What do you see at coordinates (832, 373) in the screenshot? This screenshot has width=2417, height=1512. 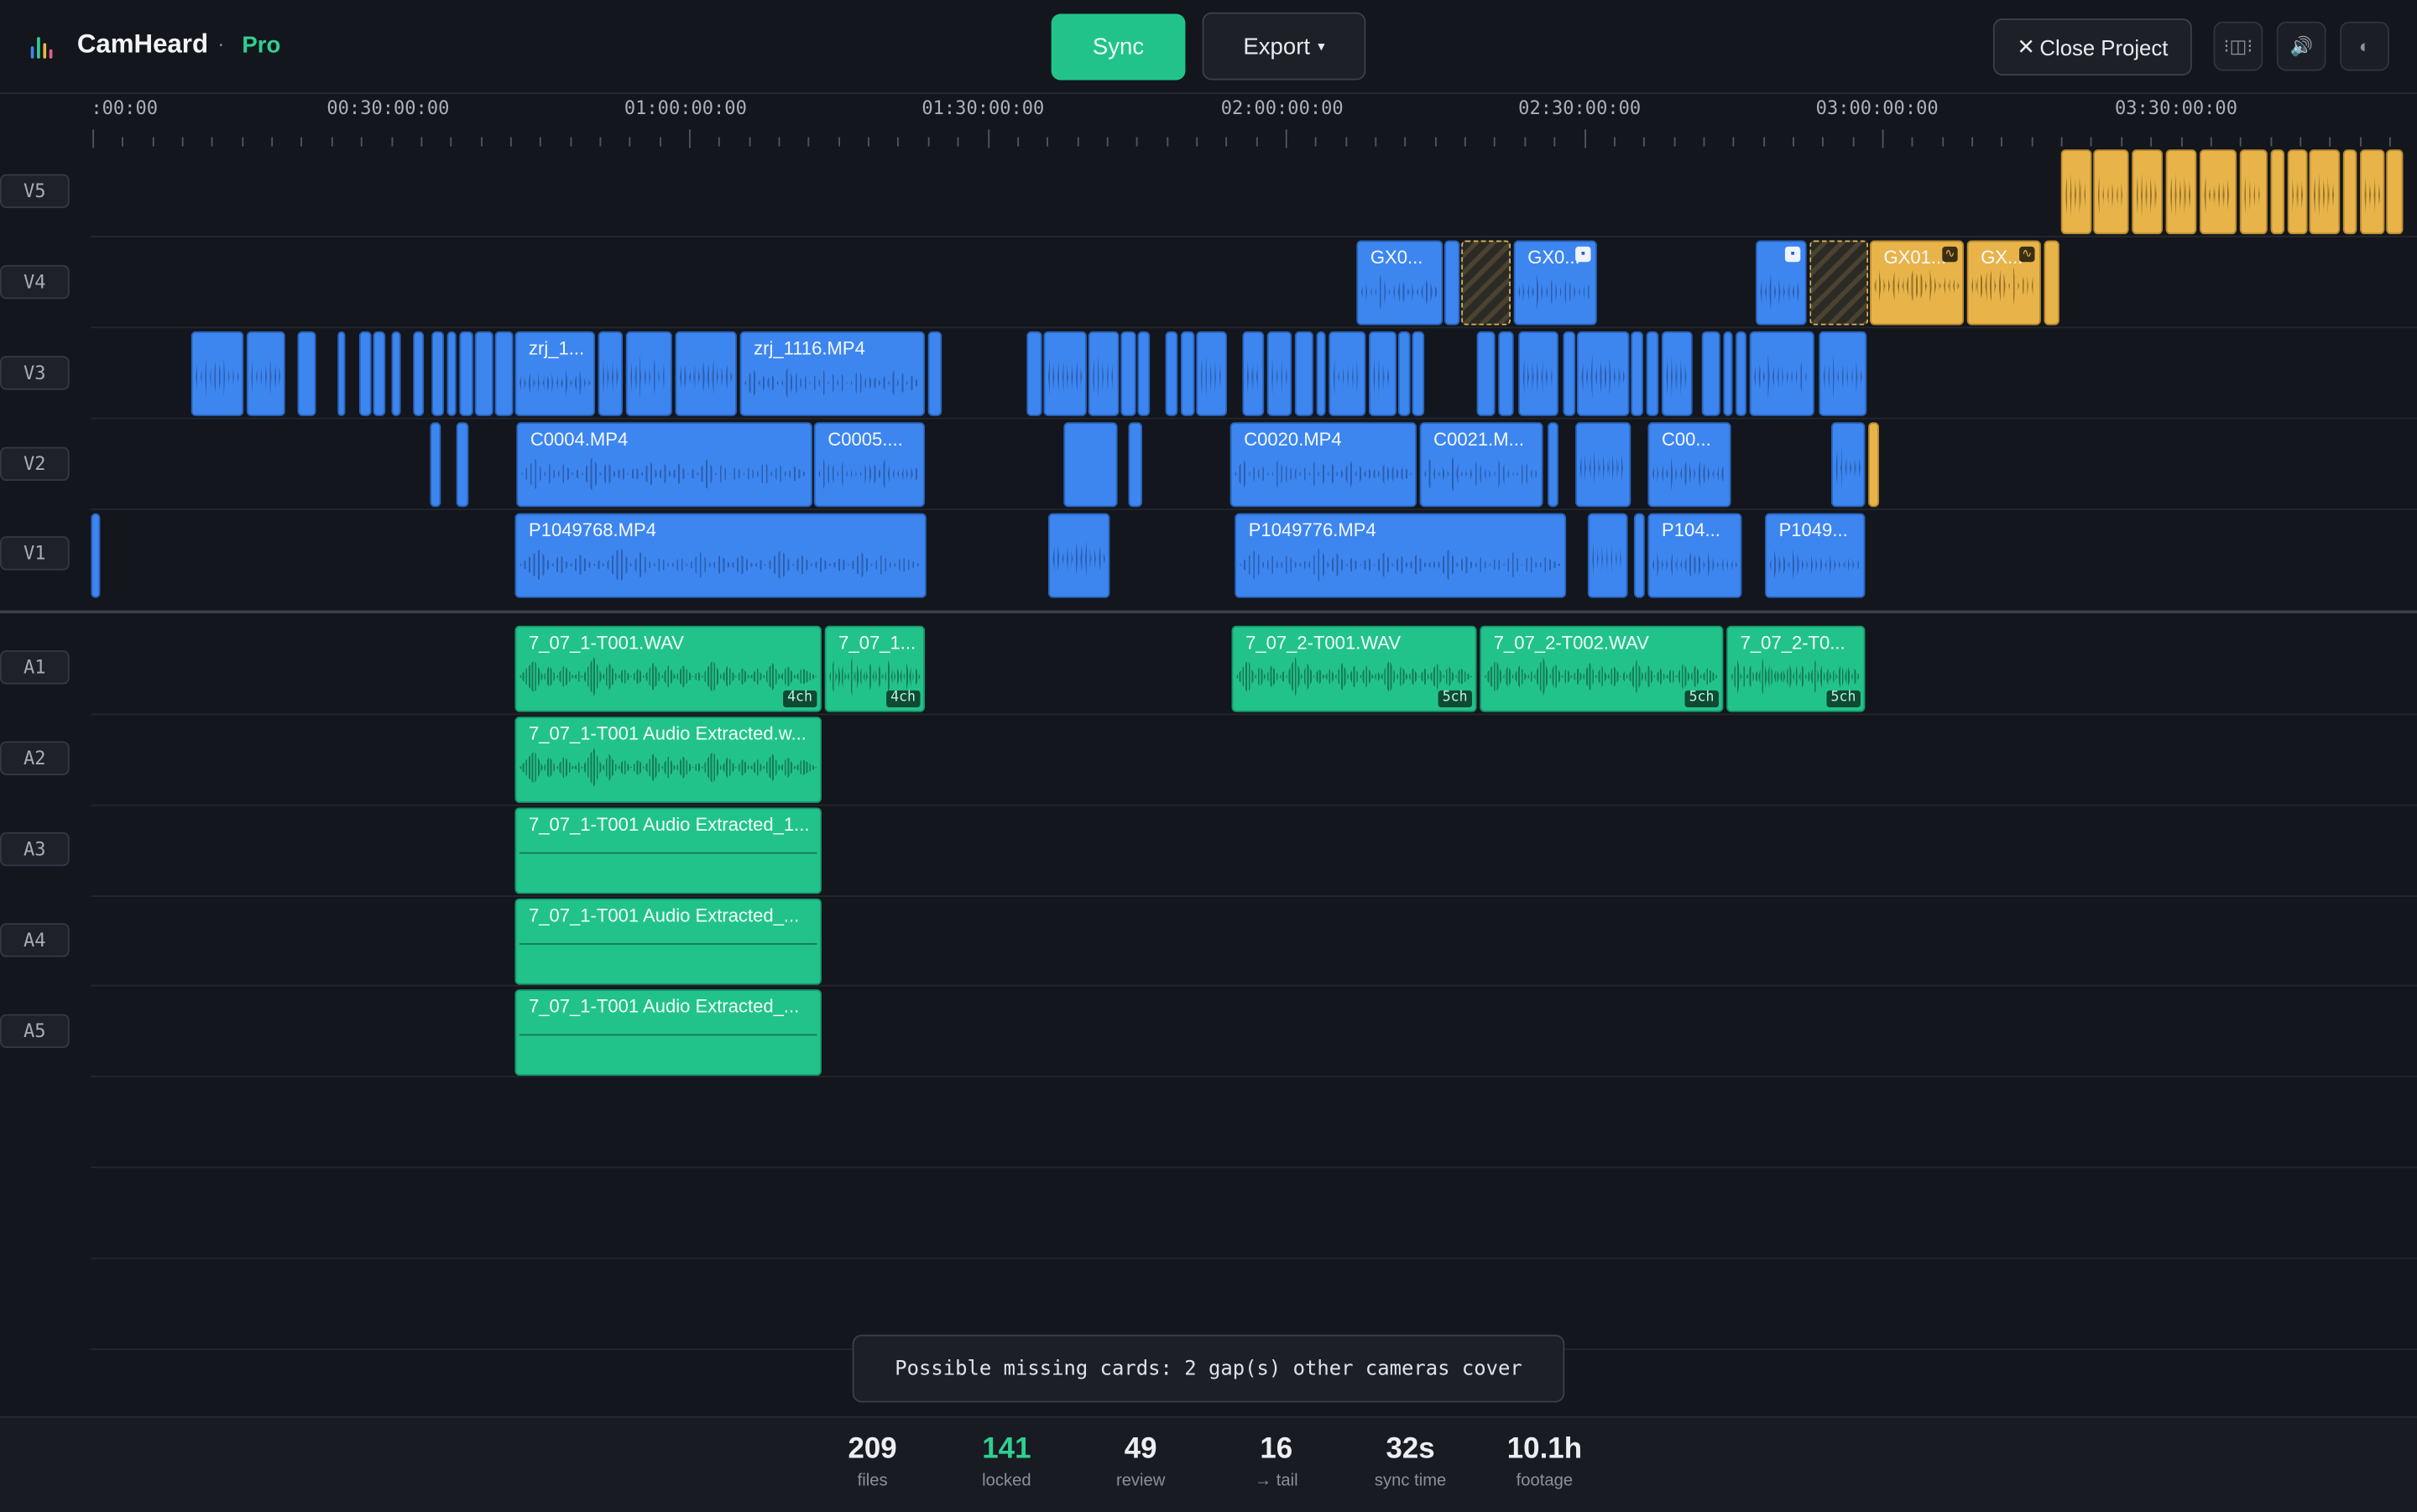 I see `video-clip: zrj_1116.MP4` at bounding box center [832, 373].